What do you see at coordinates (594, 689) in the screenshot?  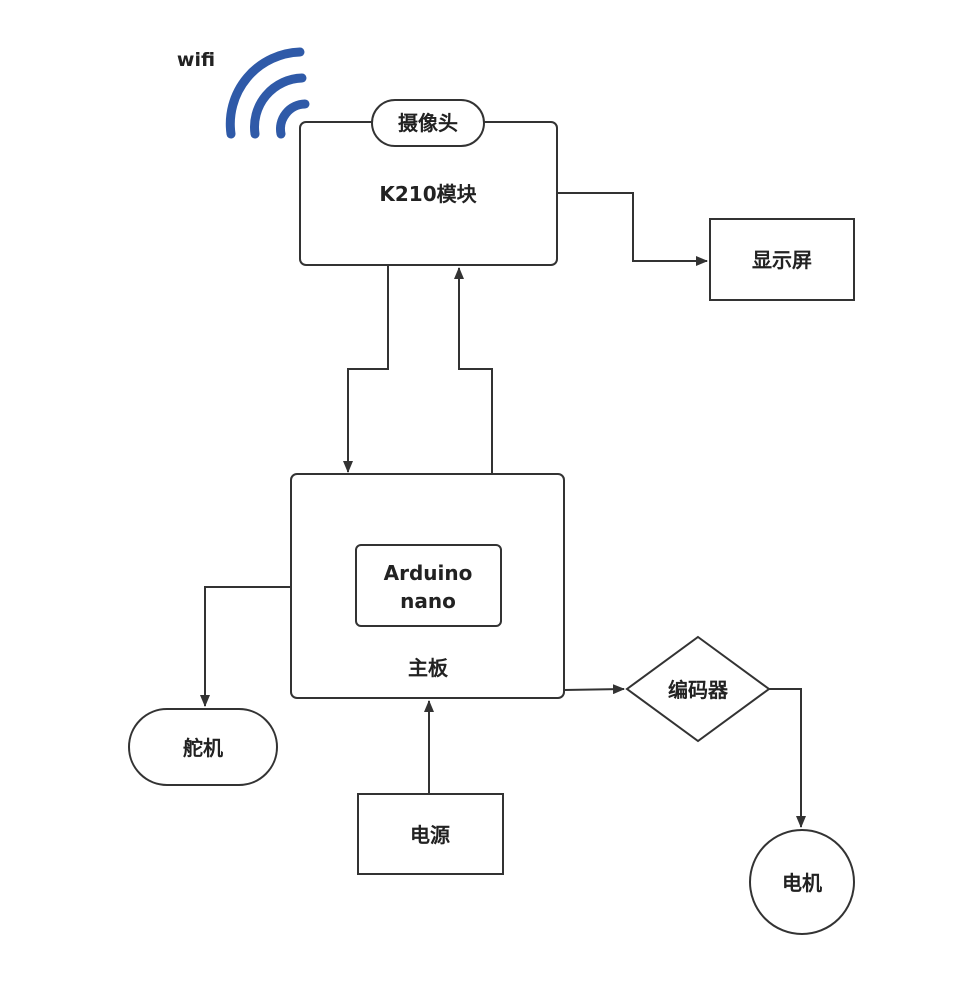 I see `edge-mainboard-to-encoder` at bounding box center [594, 689].